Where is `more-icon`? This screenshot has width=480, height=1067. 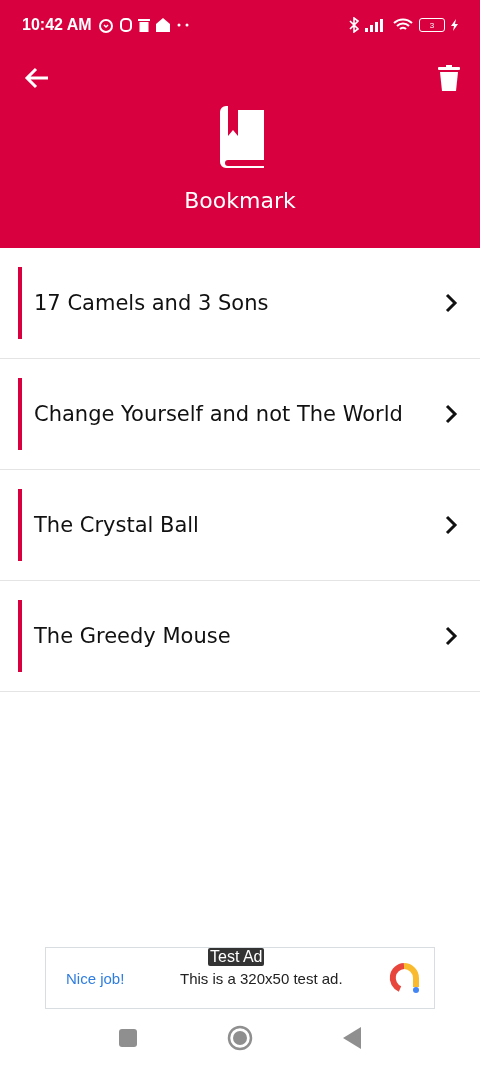 more-icon is located at coordinates (182, 25).